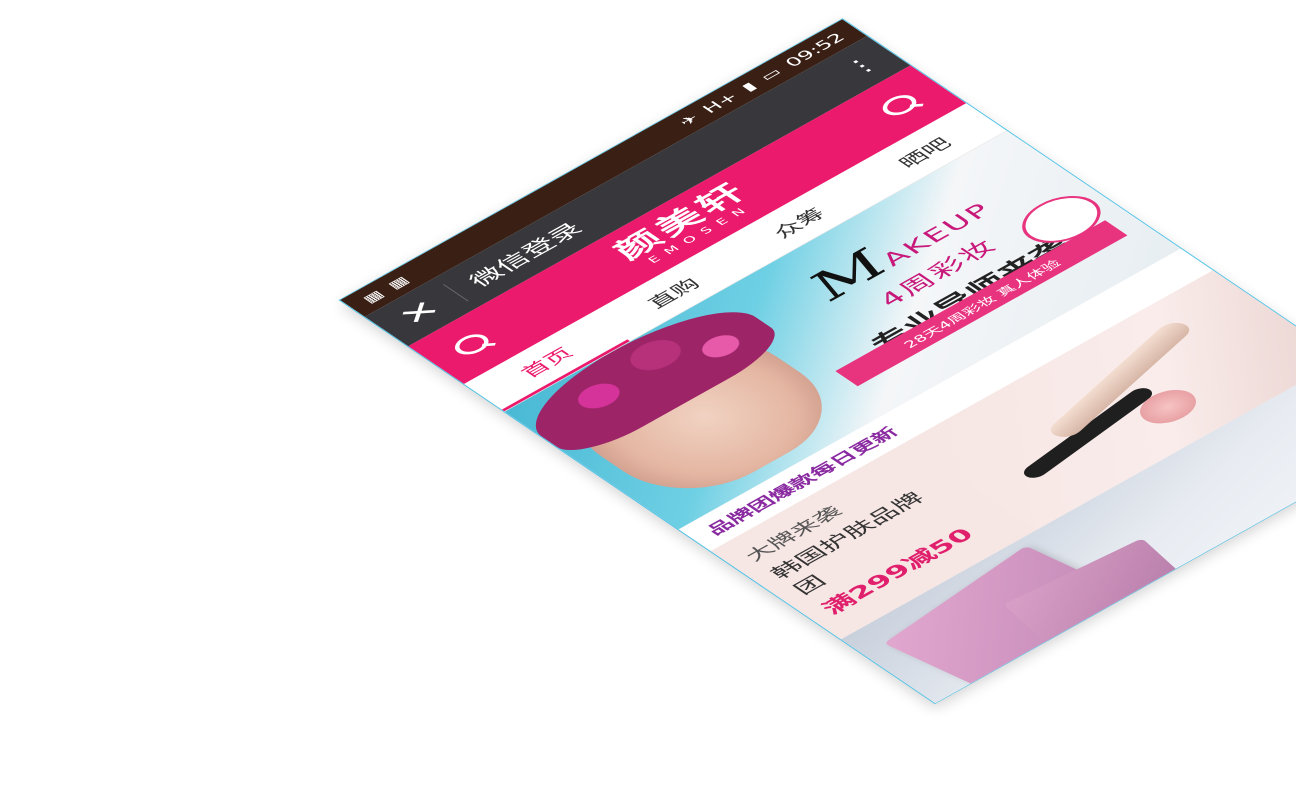 Image resolution: width=1296 pixels, height=811 pixels. What do you see at coordinates (749, 86) in the screenshot?
I see `signal-icon: ▮` at bounding box center [749, 86].